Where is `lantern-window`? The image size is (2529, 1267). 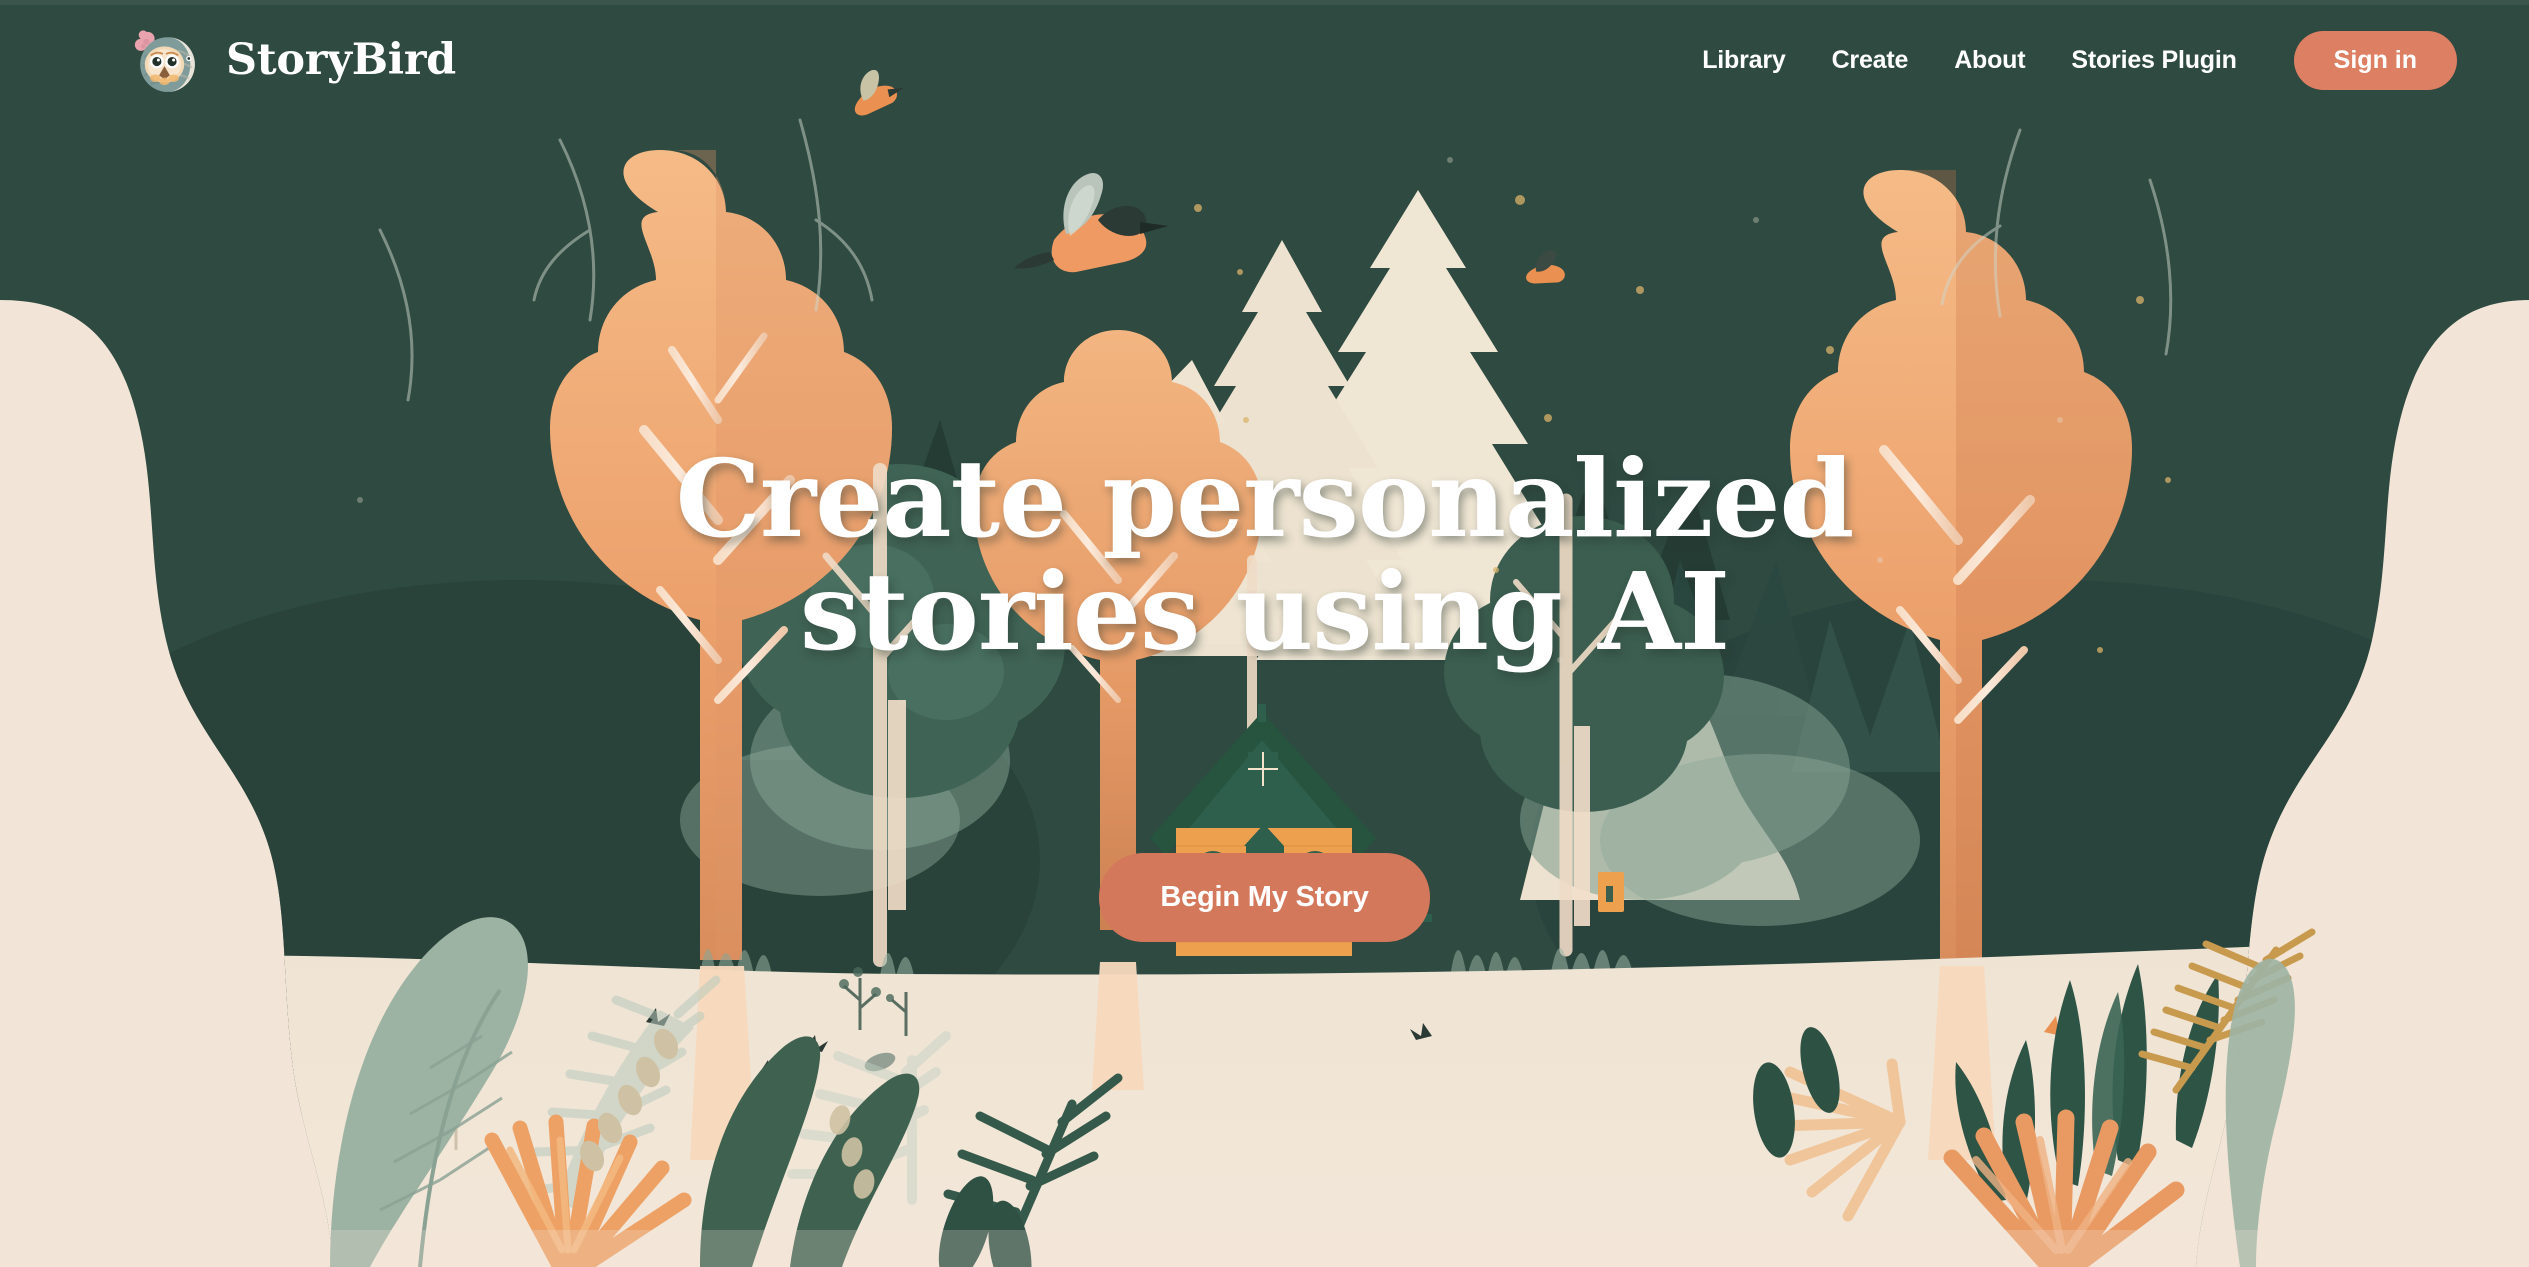 lantern-window is located at coordinates (1611, 892).